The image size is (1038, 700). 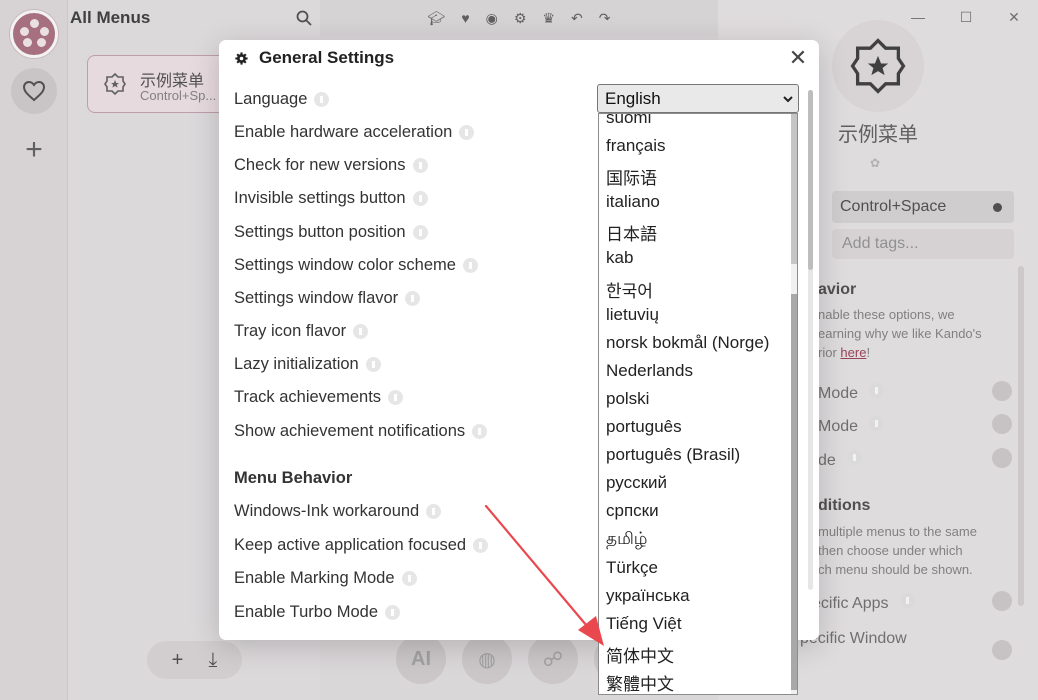 What do you see at coordinates (628, 121) in the screenshot?
I see `language-option: suomi` at bounding box center [628, 121].